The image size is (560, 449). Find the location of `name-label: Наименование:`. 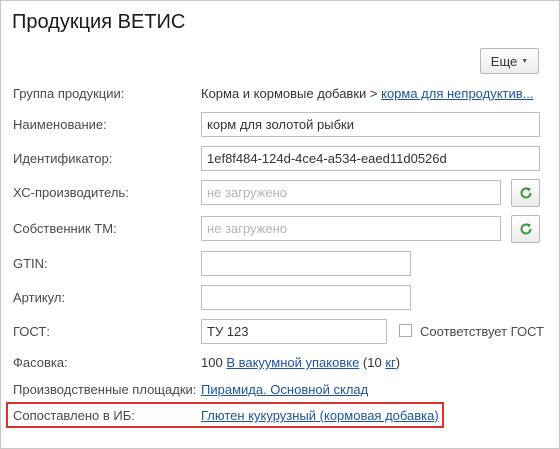

name-label: Наименование: is located at coordinates (60, 124).